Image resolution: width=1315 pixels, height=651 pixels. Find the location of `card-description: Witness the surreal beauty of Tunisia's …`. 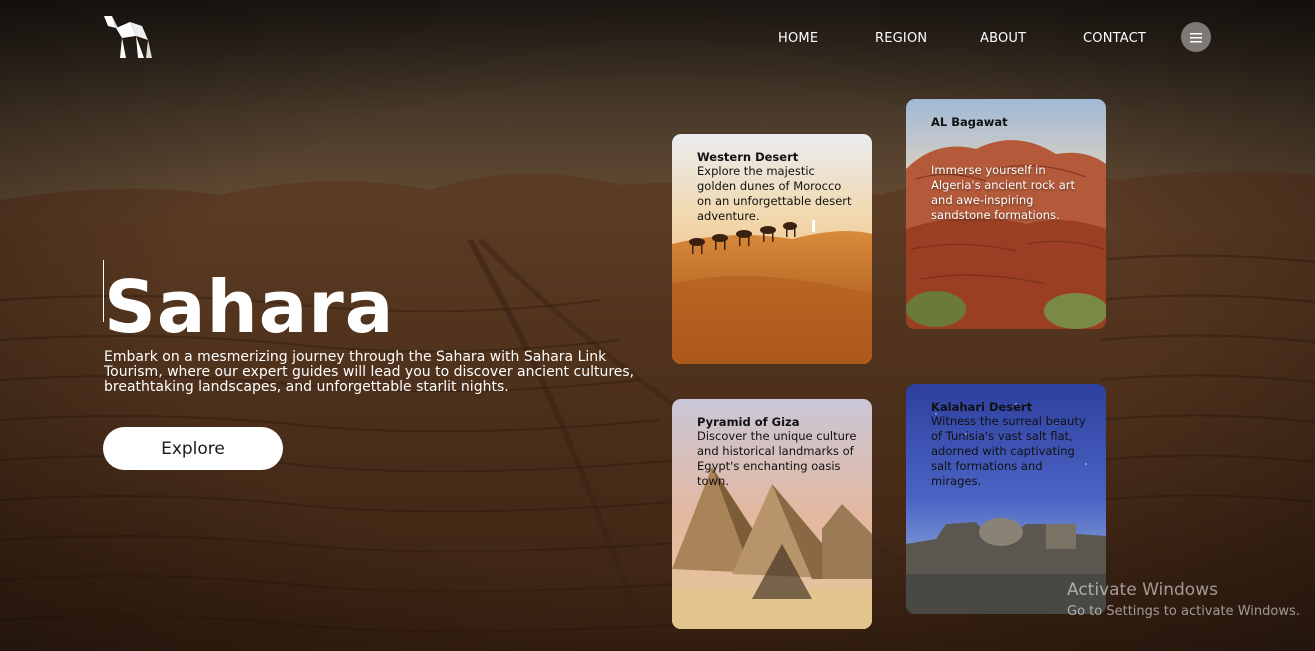

card-description: Witness the surreal beauty of Tunisia's … is located at coordinates (1008, 451).